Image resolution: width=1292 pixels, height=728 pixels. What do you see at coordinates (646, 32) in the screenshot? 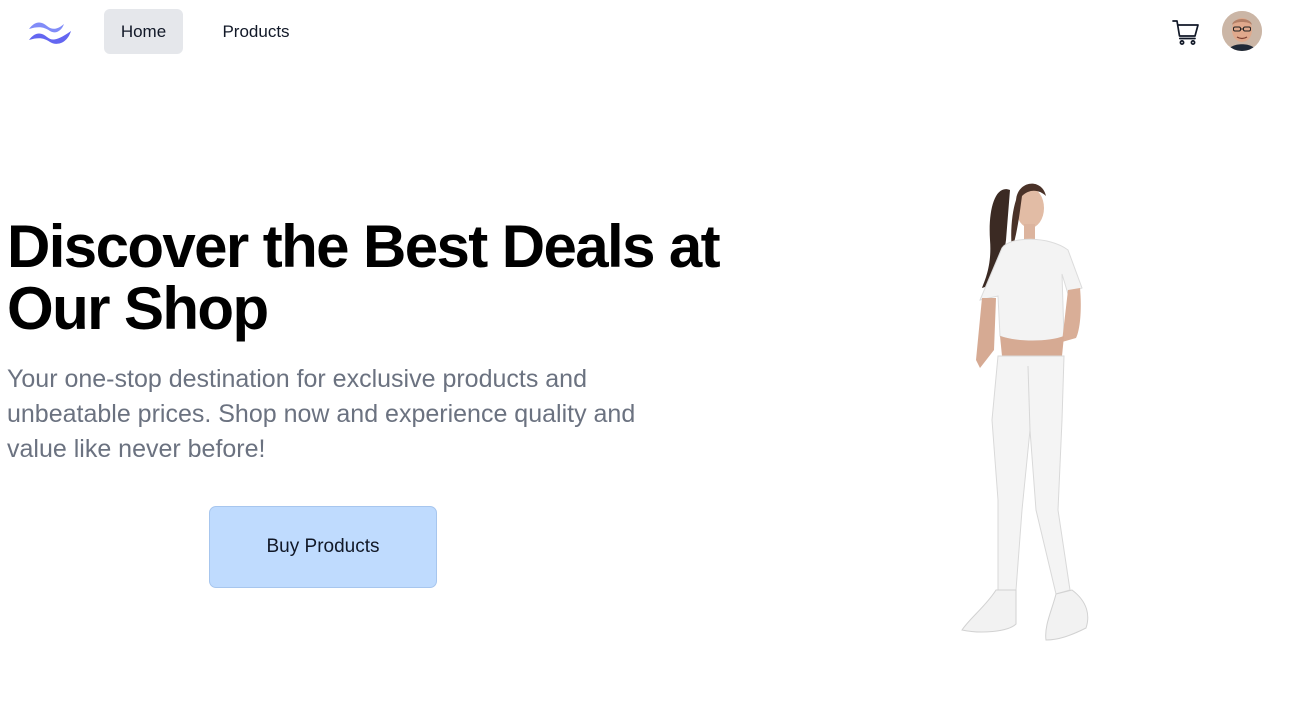
I see `top-navbar: Home Products` at bounding box center [646, 32].